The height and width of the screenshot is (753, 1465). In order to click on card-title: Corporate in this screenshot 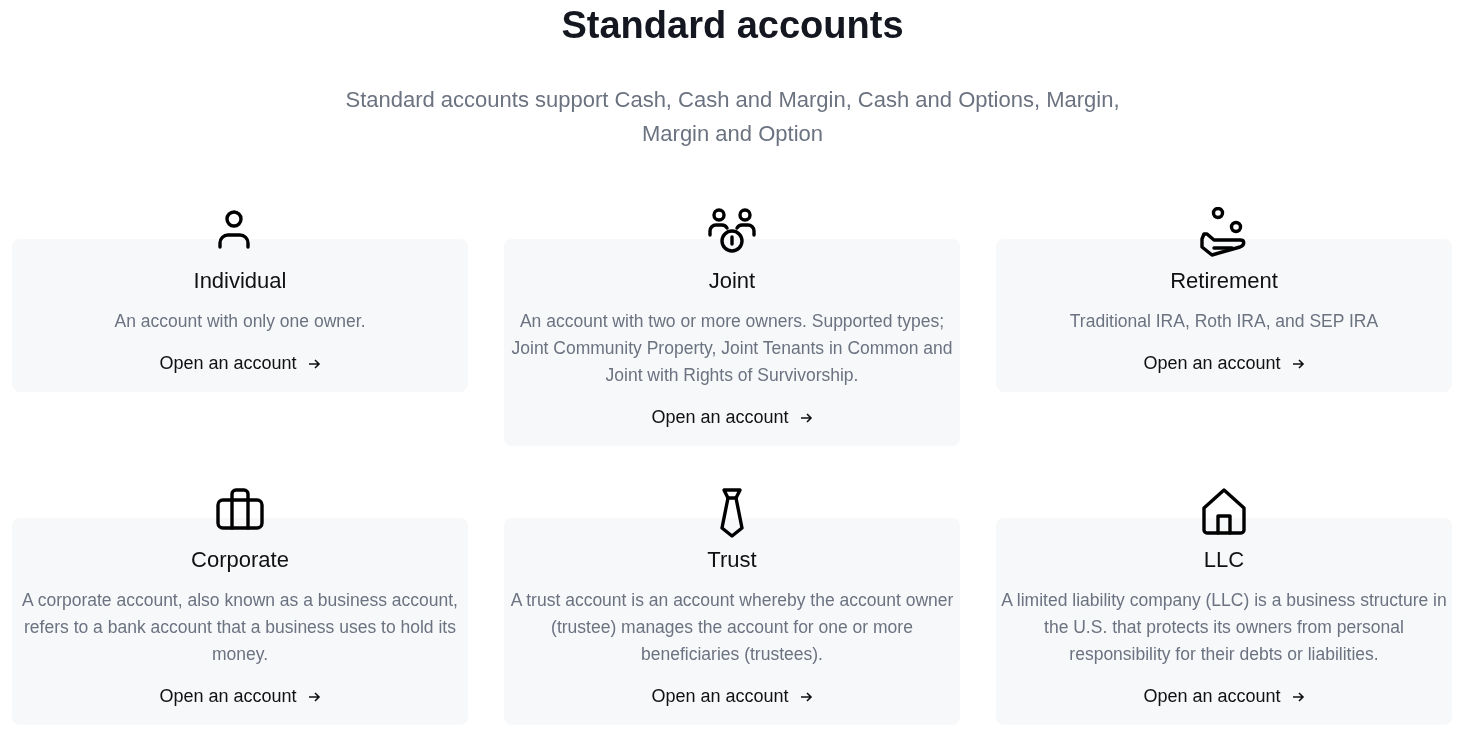, I will do `click(240, 560)`.